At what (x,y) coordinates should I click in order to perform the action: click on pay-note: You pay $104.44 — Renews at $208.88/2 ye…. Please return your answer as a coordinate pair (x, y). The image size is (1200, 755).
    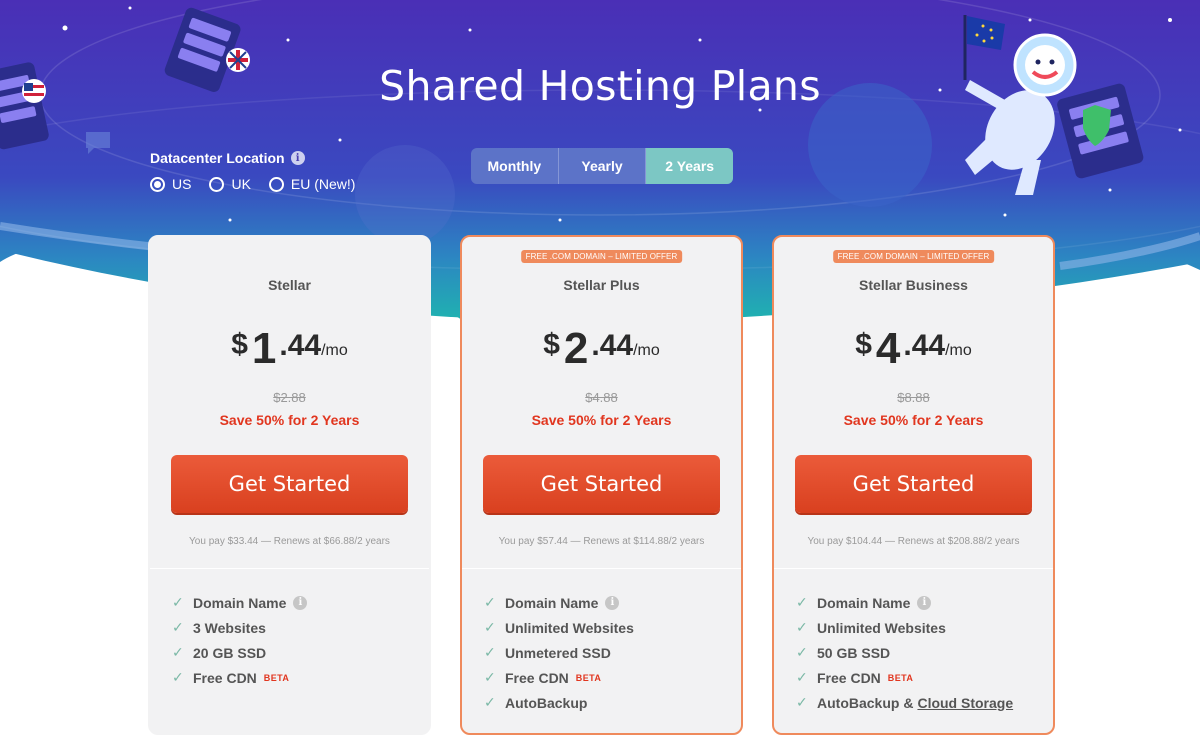
    Looking at the image, I should click on (913, 541).